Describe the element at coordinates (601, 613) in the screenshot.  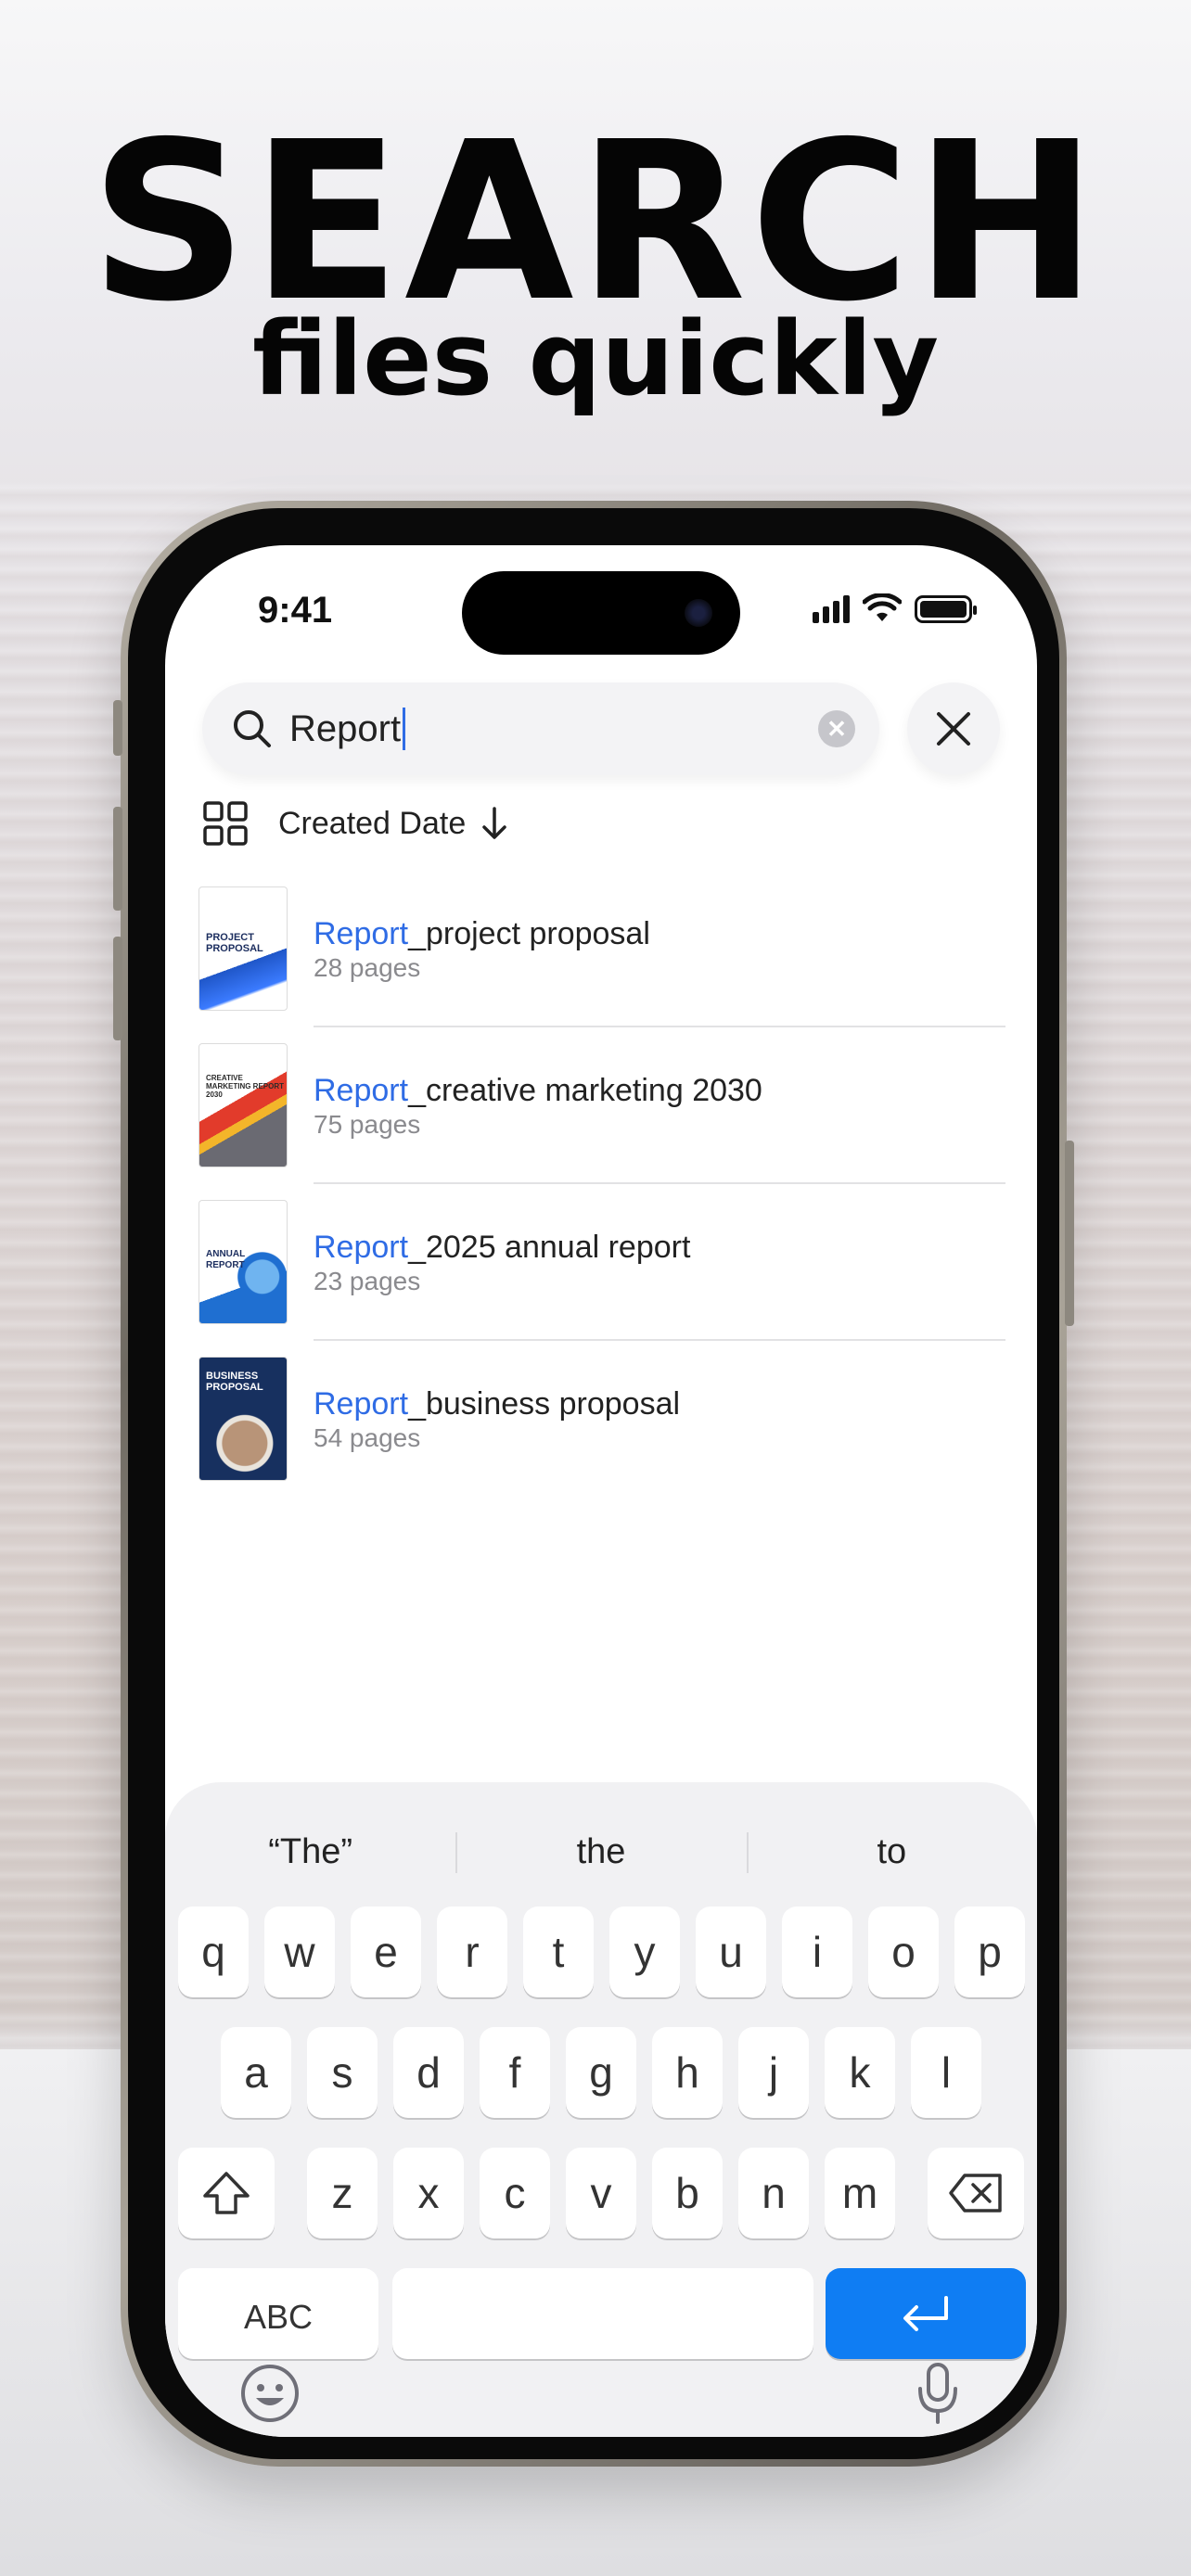
I see `dynamic-island` at that location.